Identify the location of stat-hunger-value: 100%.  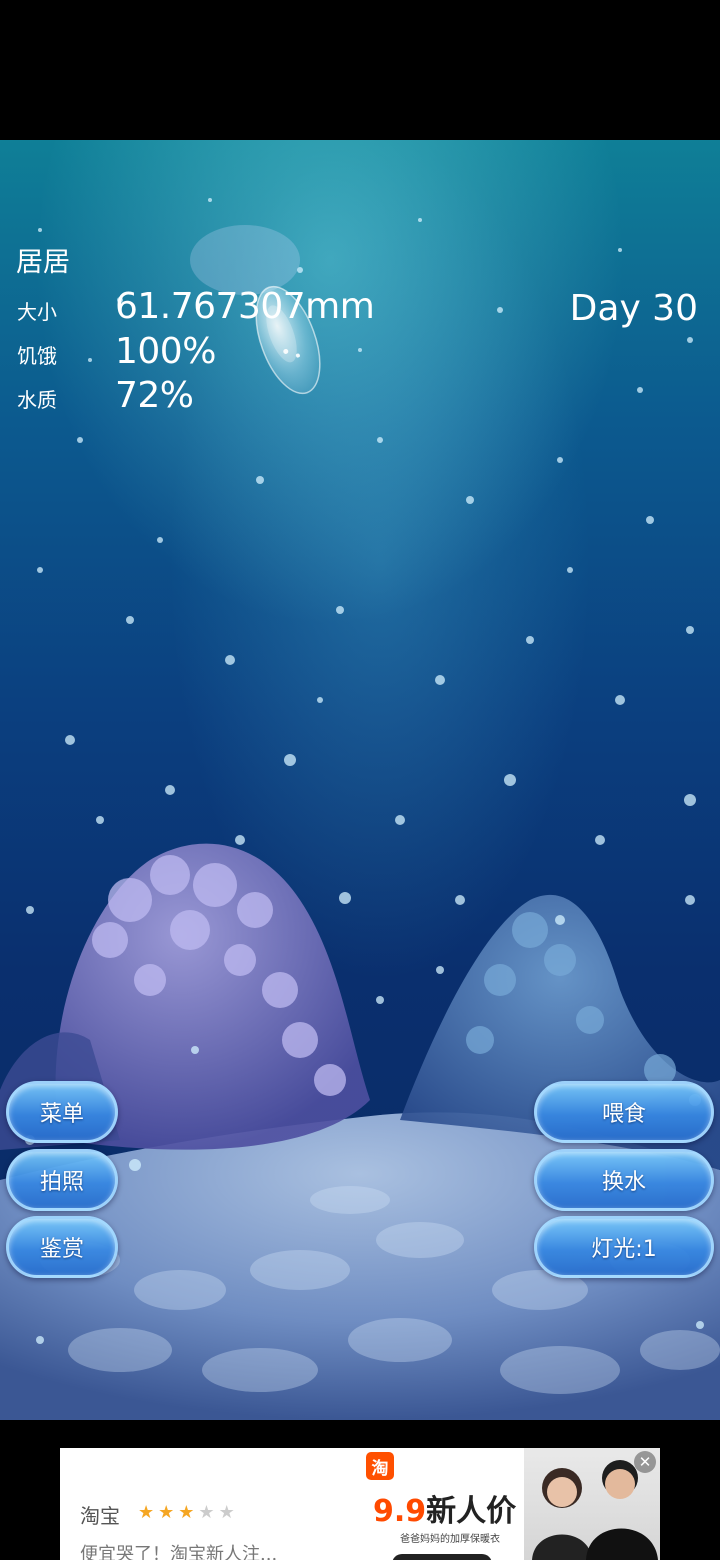
(165, 351).